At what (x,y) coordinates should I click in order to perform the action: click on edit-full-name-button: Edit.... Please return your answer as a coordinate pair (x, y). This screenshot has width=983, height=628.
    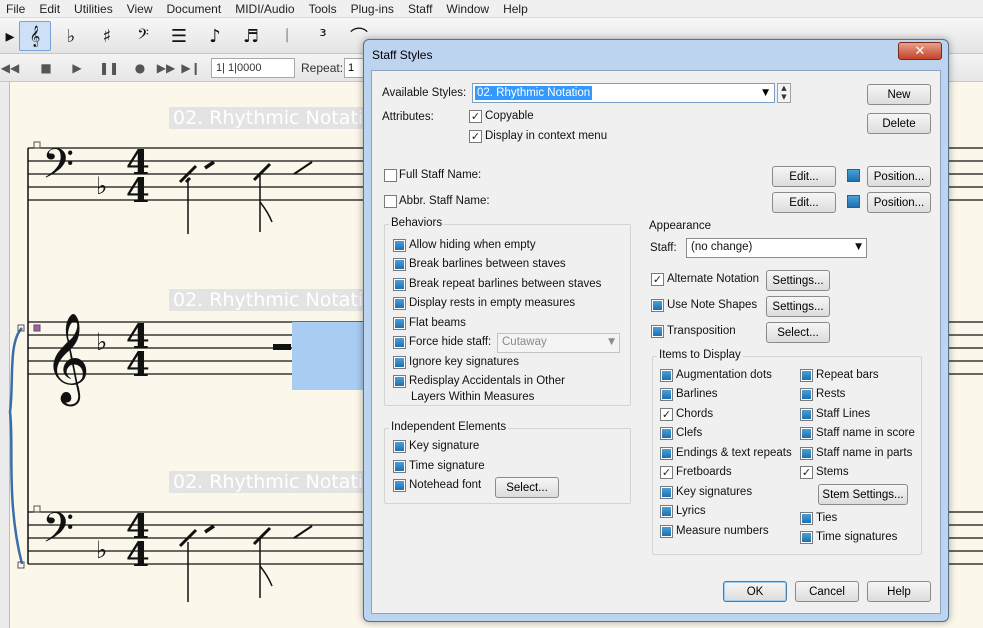
    Looking at the image, I should click on (804, 176).